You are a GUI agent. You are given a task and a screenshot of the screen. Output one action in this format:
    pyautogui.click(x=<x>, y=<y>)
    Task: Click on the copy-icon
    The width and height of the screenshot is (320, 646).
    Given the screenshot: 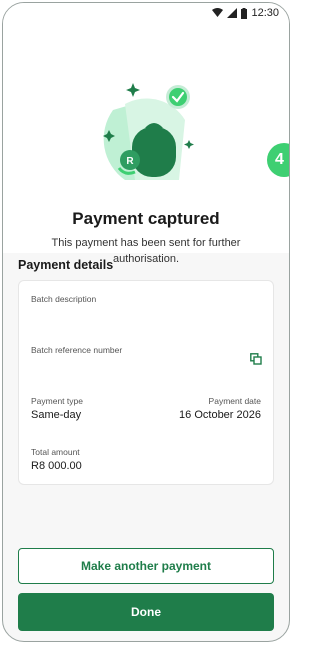 What is the action you would take?
    pyautogui.click(x=256, y=359)
    